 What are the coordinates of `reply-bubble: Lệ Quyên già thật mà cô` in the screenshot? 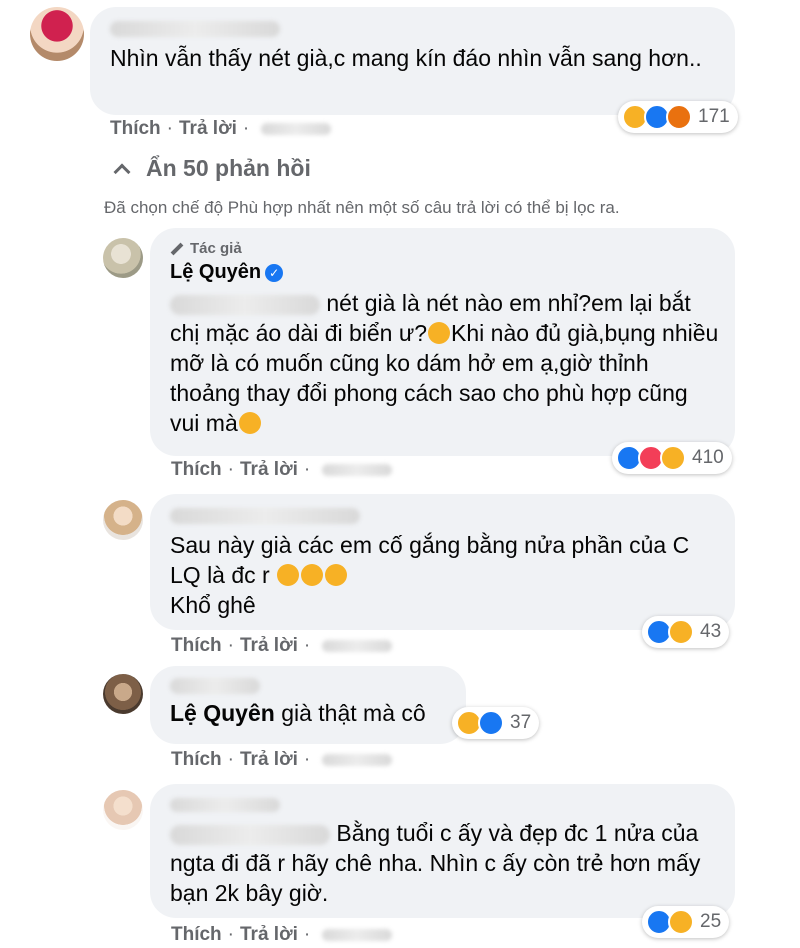 It's located at (308, 705).